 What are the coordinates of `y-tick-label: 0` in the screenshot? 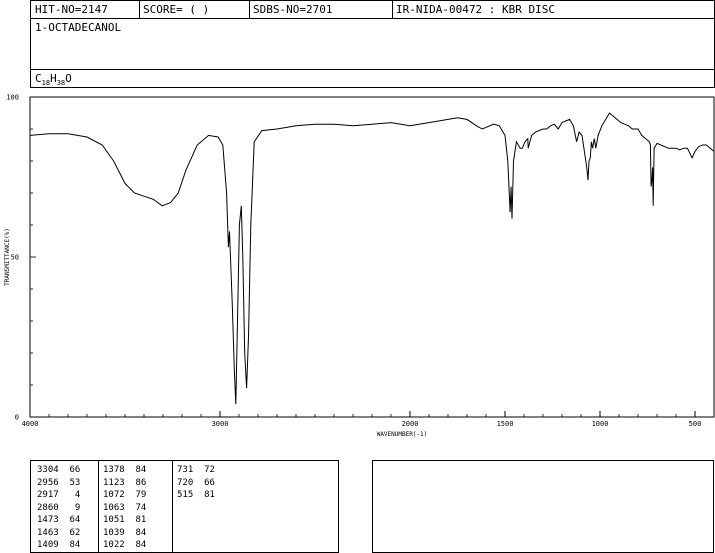 It's located at (17, 418).